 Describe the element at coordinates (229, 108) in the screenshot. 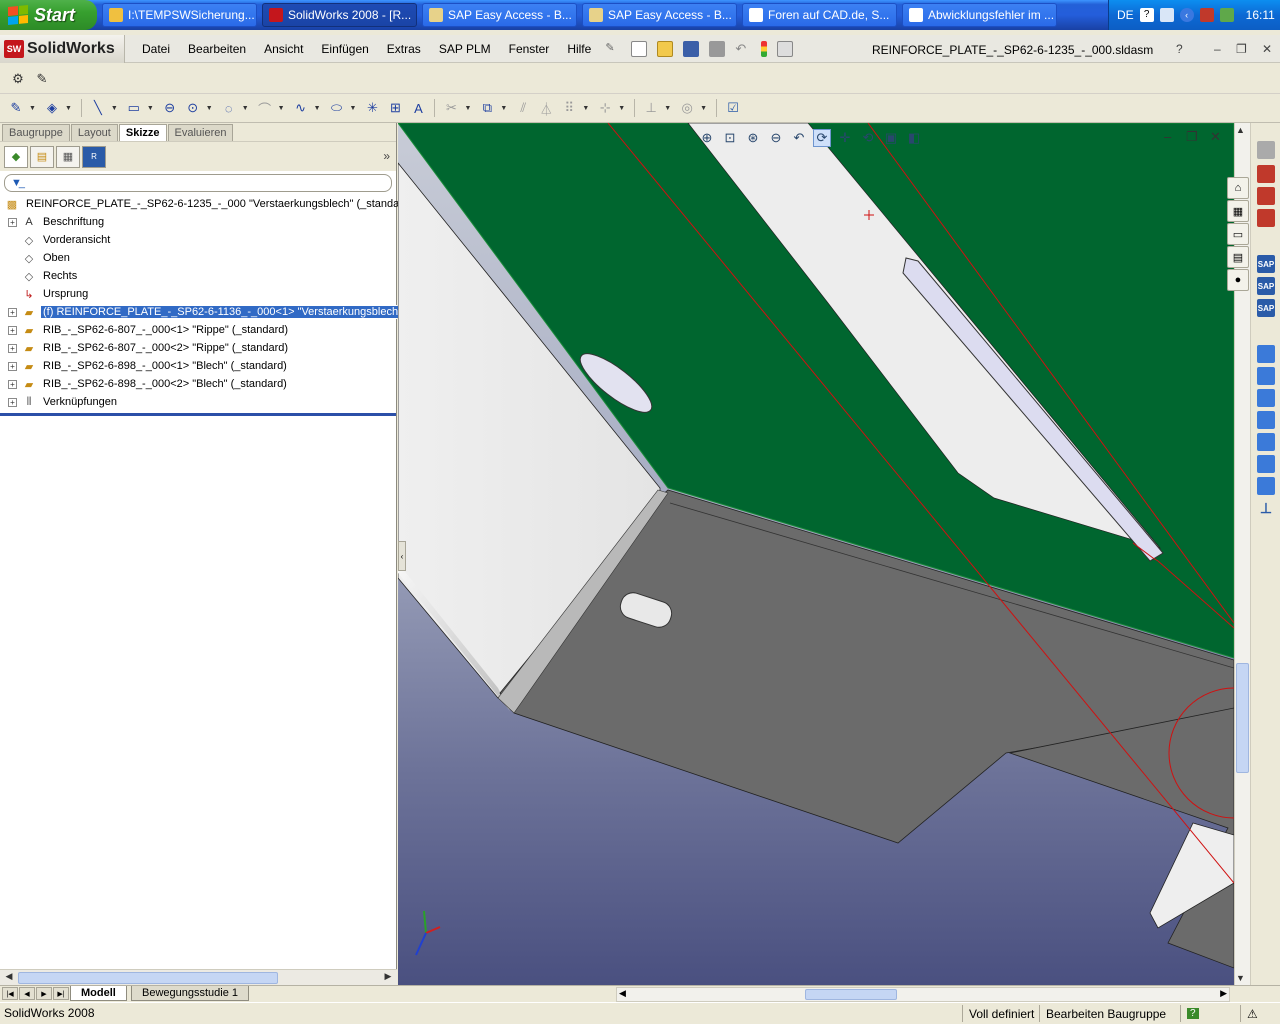

I see `arc-icon: ◌` at that location.